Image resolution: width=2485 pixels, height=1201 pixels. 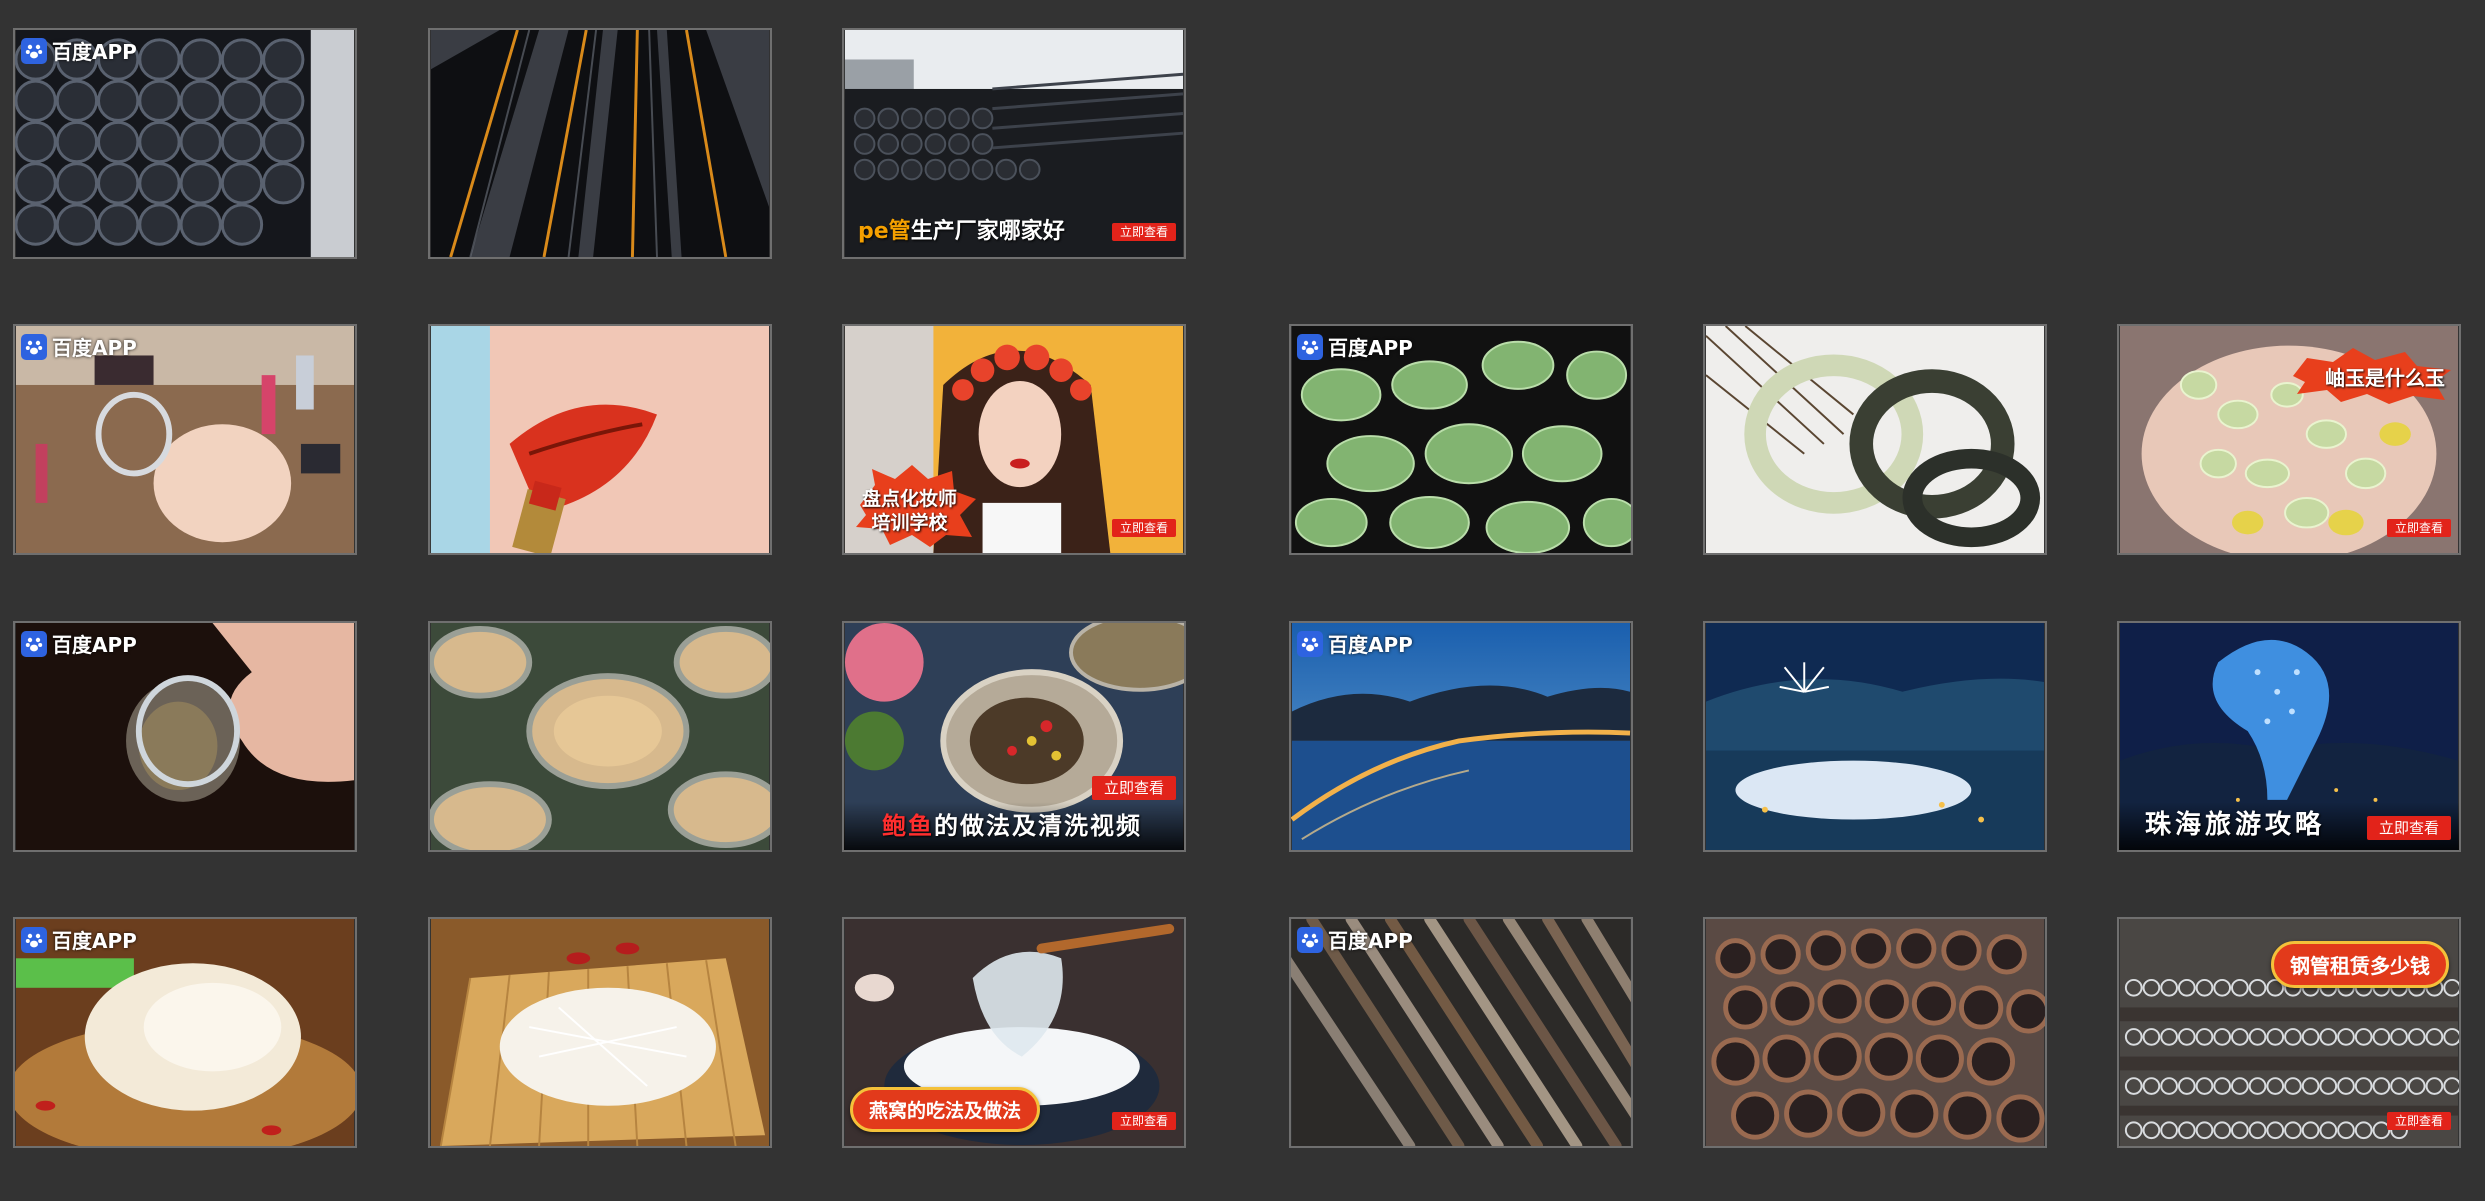 I want to click on lipstick-image, so click(x=600, y=439).